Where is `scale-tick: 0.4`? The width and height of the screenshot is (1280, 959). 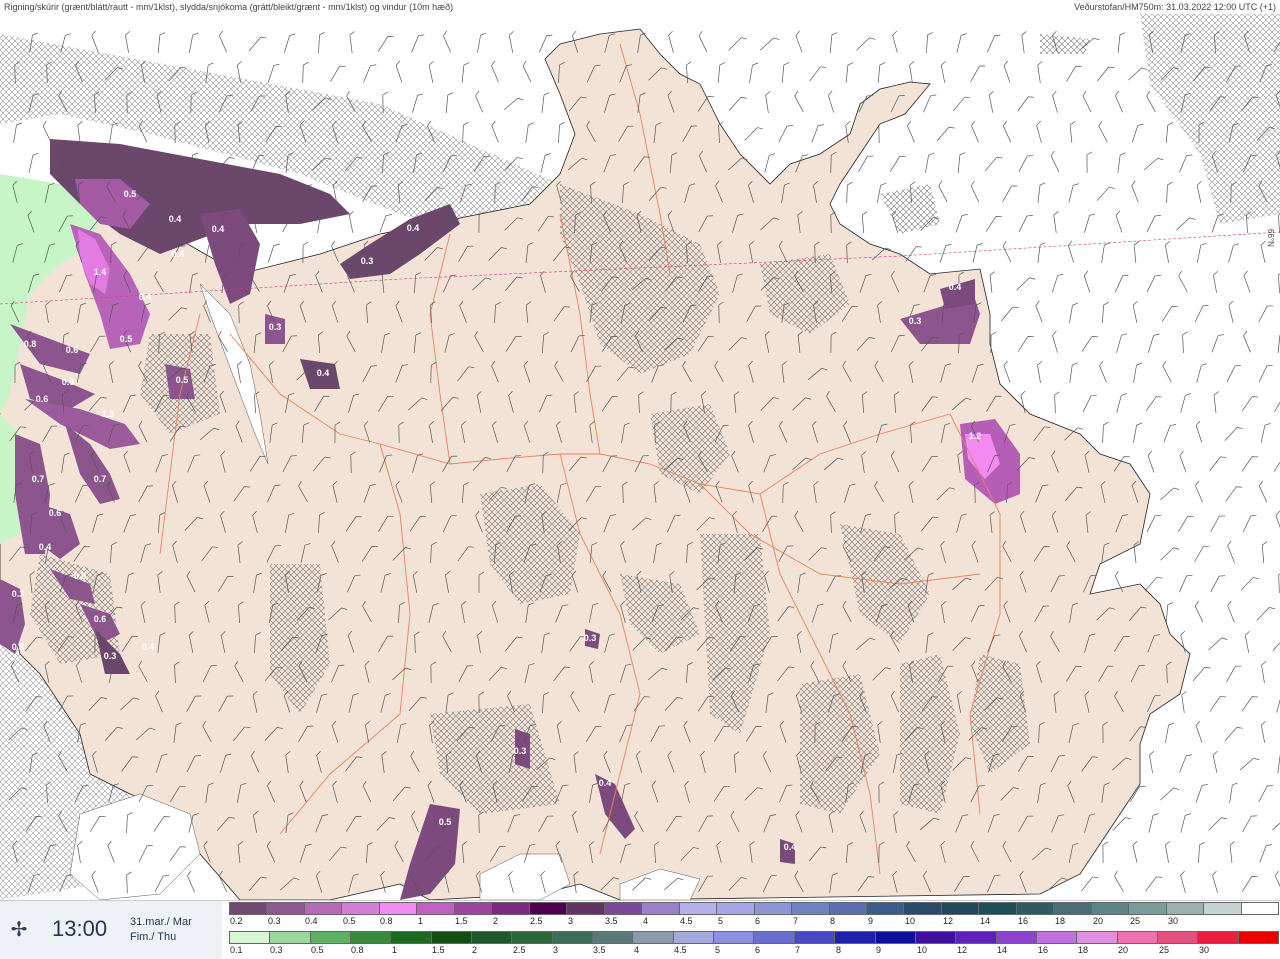 scale-tick: 0.4 is located at coordinates (311, 921).